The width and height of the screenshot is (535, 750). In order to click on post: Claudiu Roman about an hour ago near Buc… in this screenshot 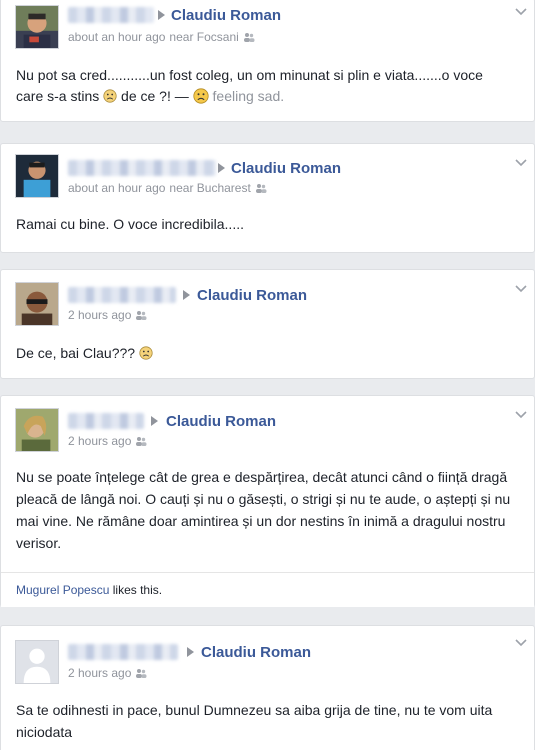, I will do `click(267, 198)`.